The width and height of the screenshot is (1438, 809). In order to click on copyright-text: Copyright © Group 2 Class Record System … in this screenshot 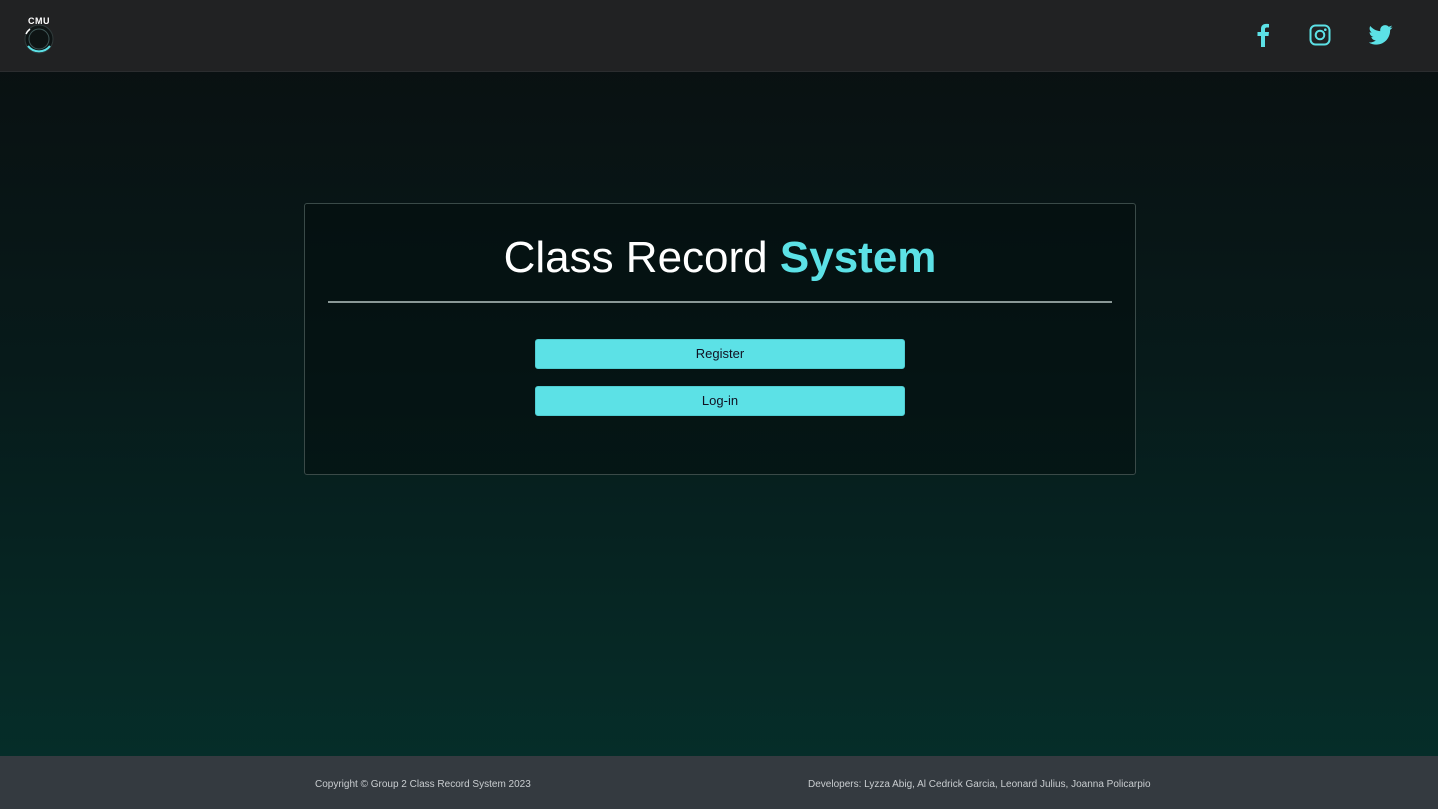, I will do `click(423, 784)`.